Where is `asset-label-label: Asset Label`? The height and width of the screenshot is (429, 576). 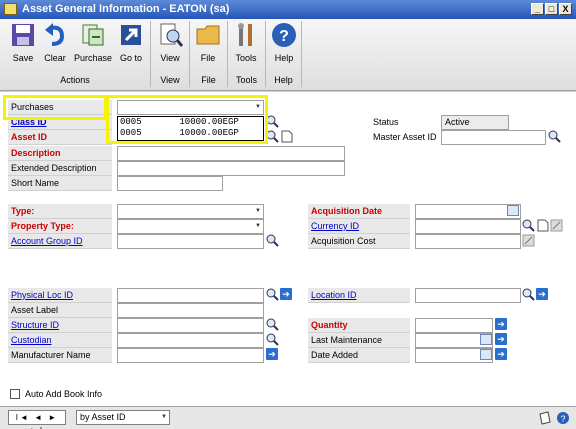
asset-label-label: Asset Label is located at coordinates (60, 310).